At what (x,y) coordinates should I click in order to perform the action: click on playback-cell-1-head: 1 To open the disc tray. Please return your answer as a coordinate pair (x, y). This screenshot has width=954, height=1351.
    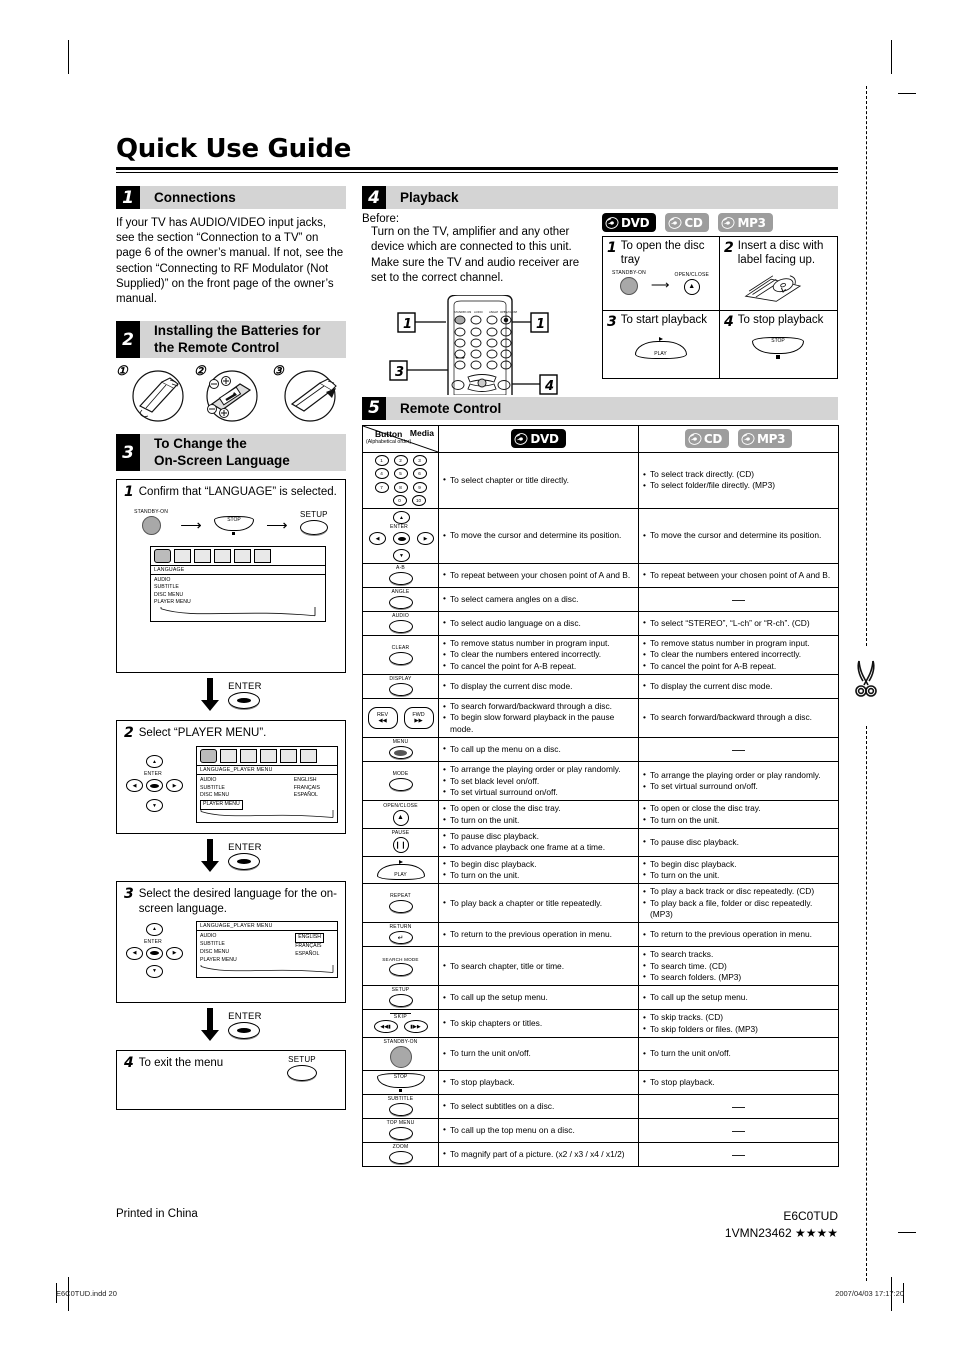
    Looking at the image, I should click on (660, 254).